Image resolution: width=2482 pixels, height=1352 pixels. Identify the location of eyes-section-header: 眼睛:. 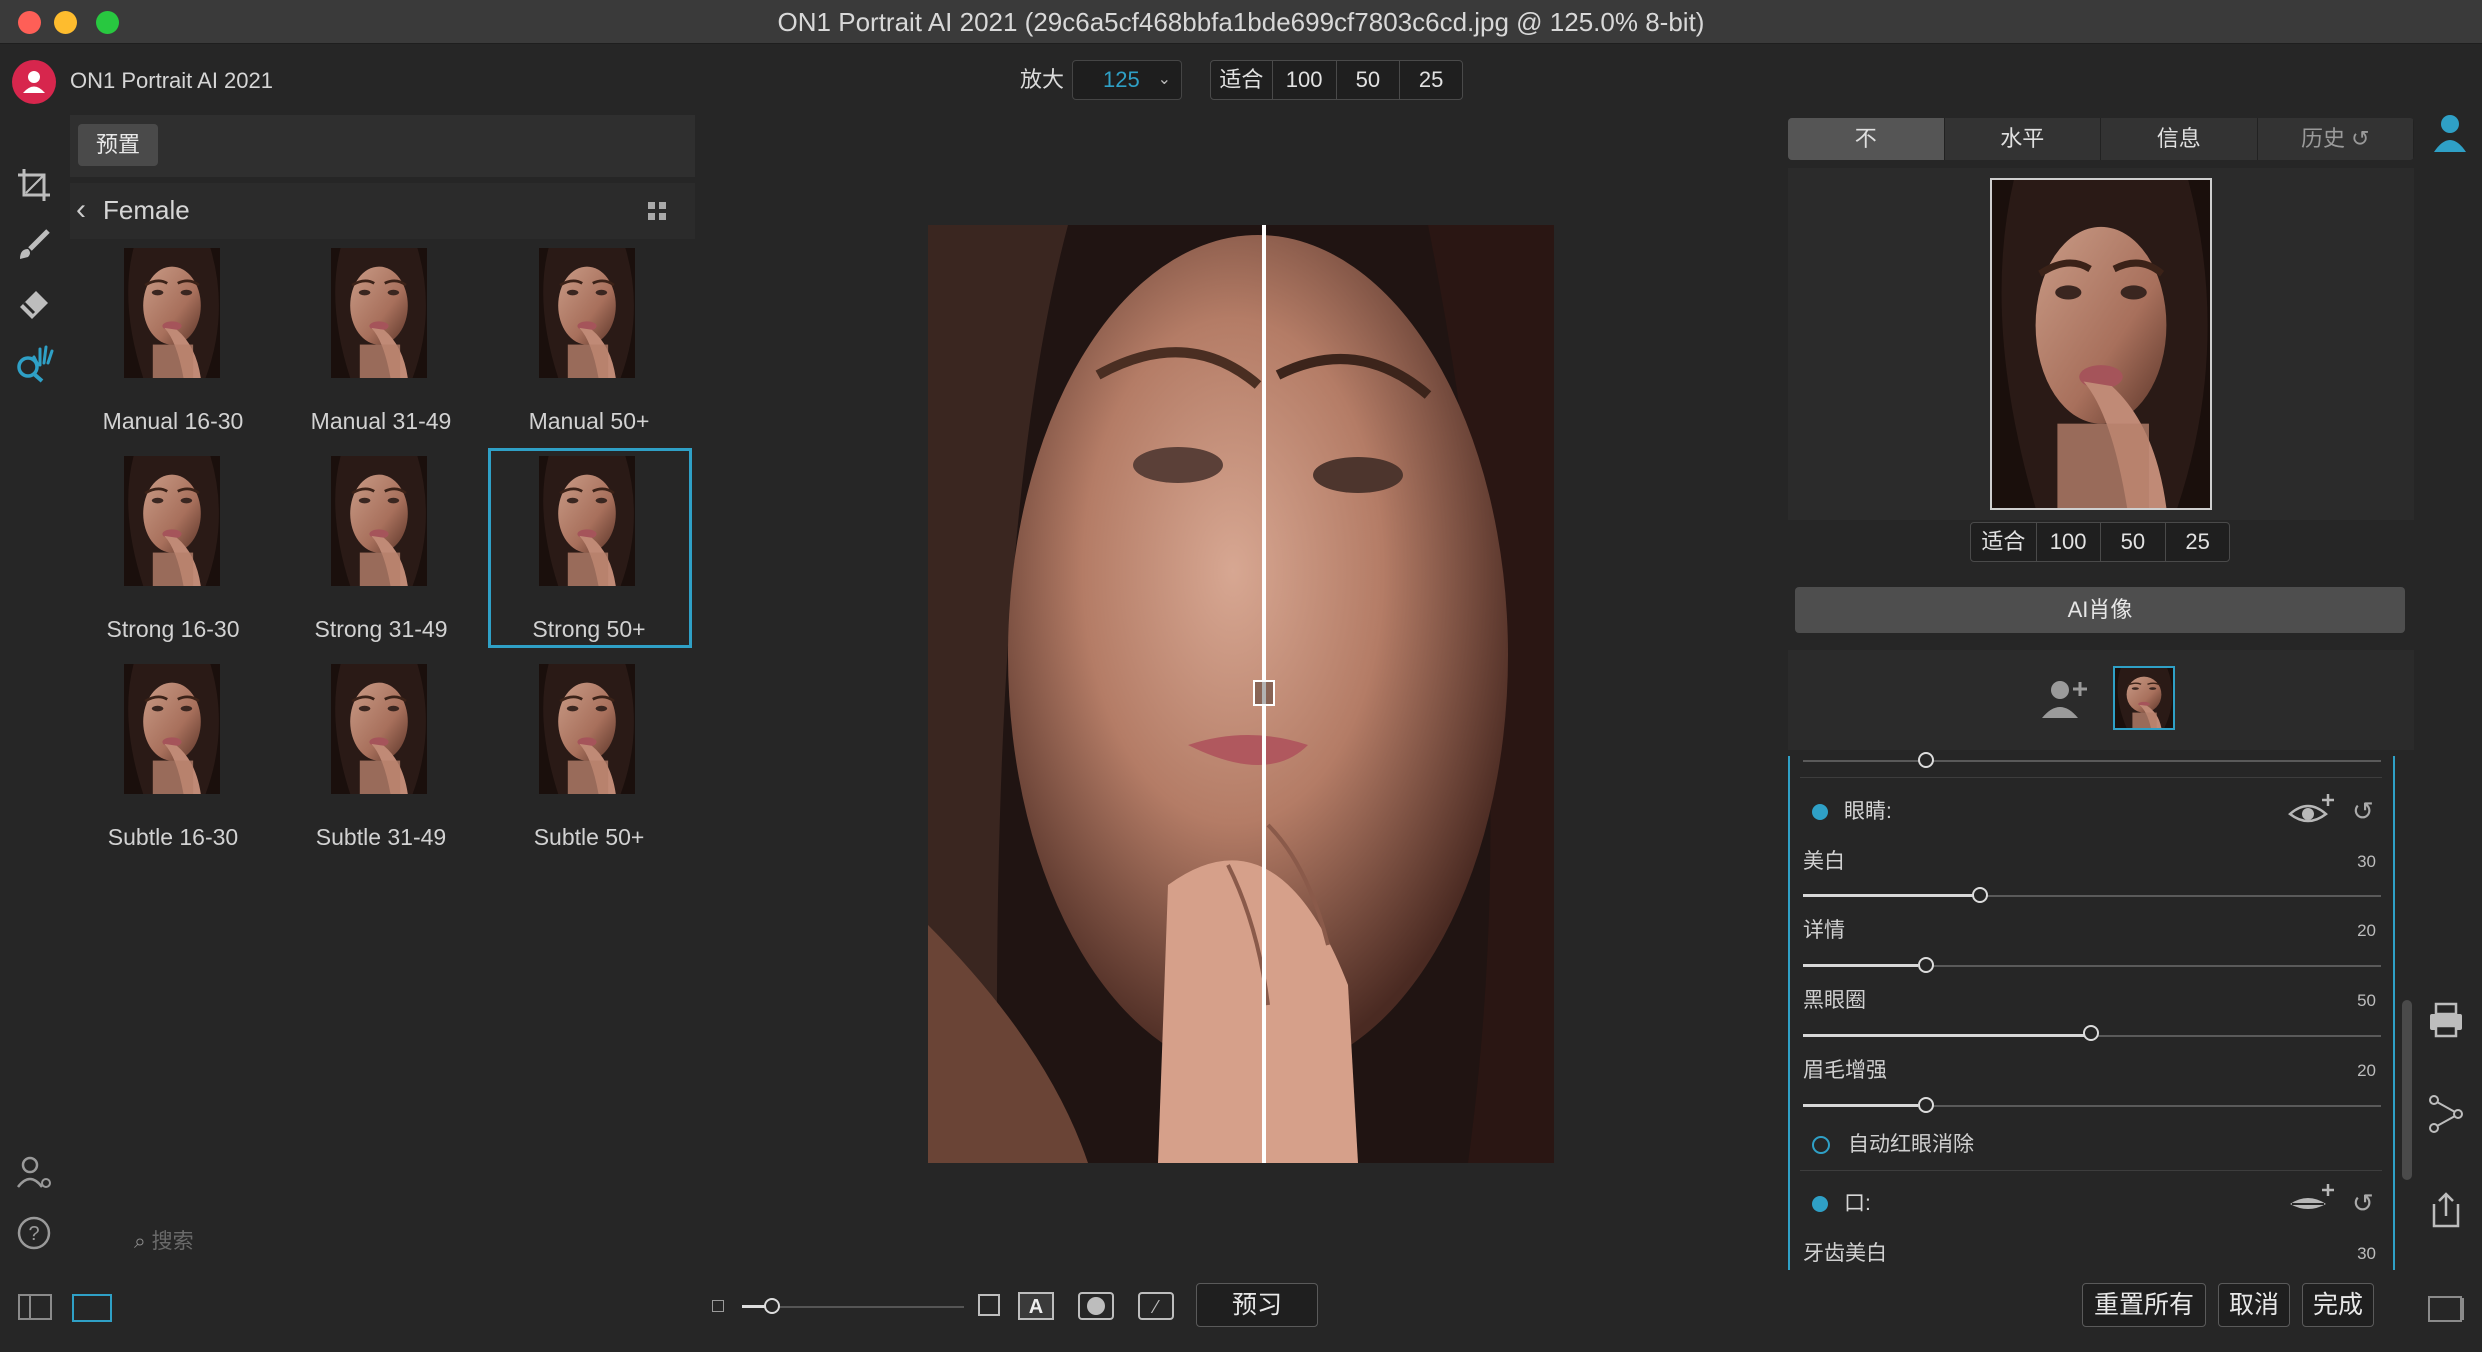
(1868, 811).